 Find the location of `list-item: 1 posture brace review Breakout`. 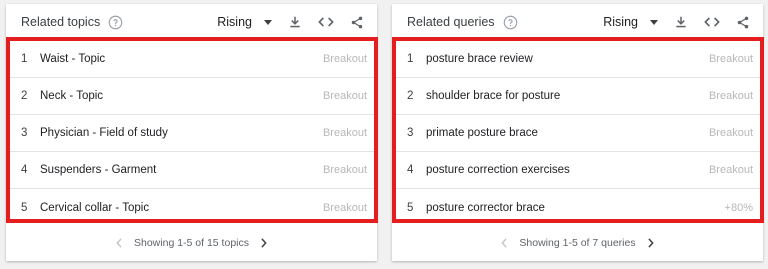

list-item: 1 posture brace review Breakout is located at coordinates (577, 59).